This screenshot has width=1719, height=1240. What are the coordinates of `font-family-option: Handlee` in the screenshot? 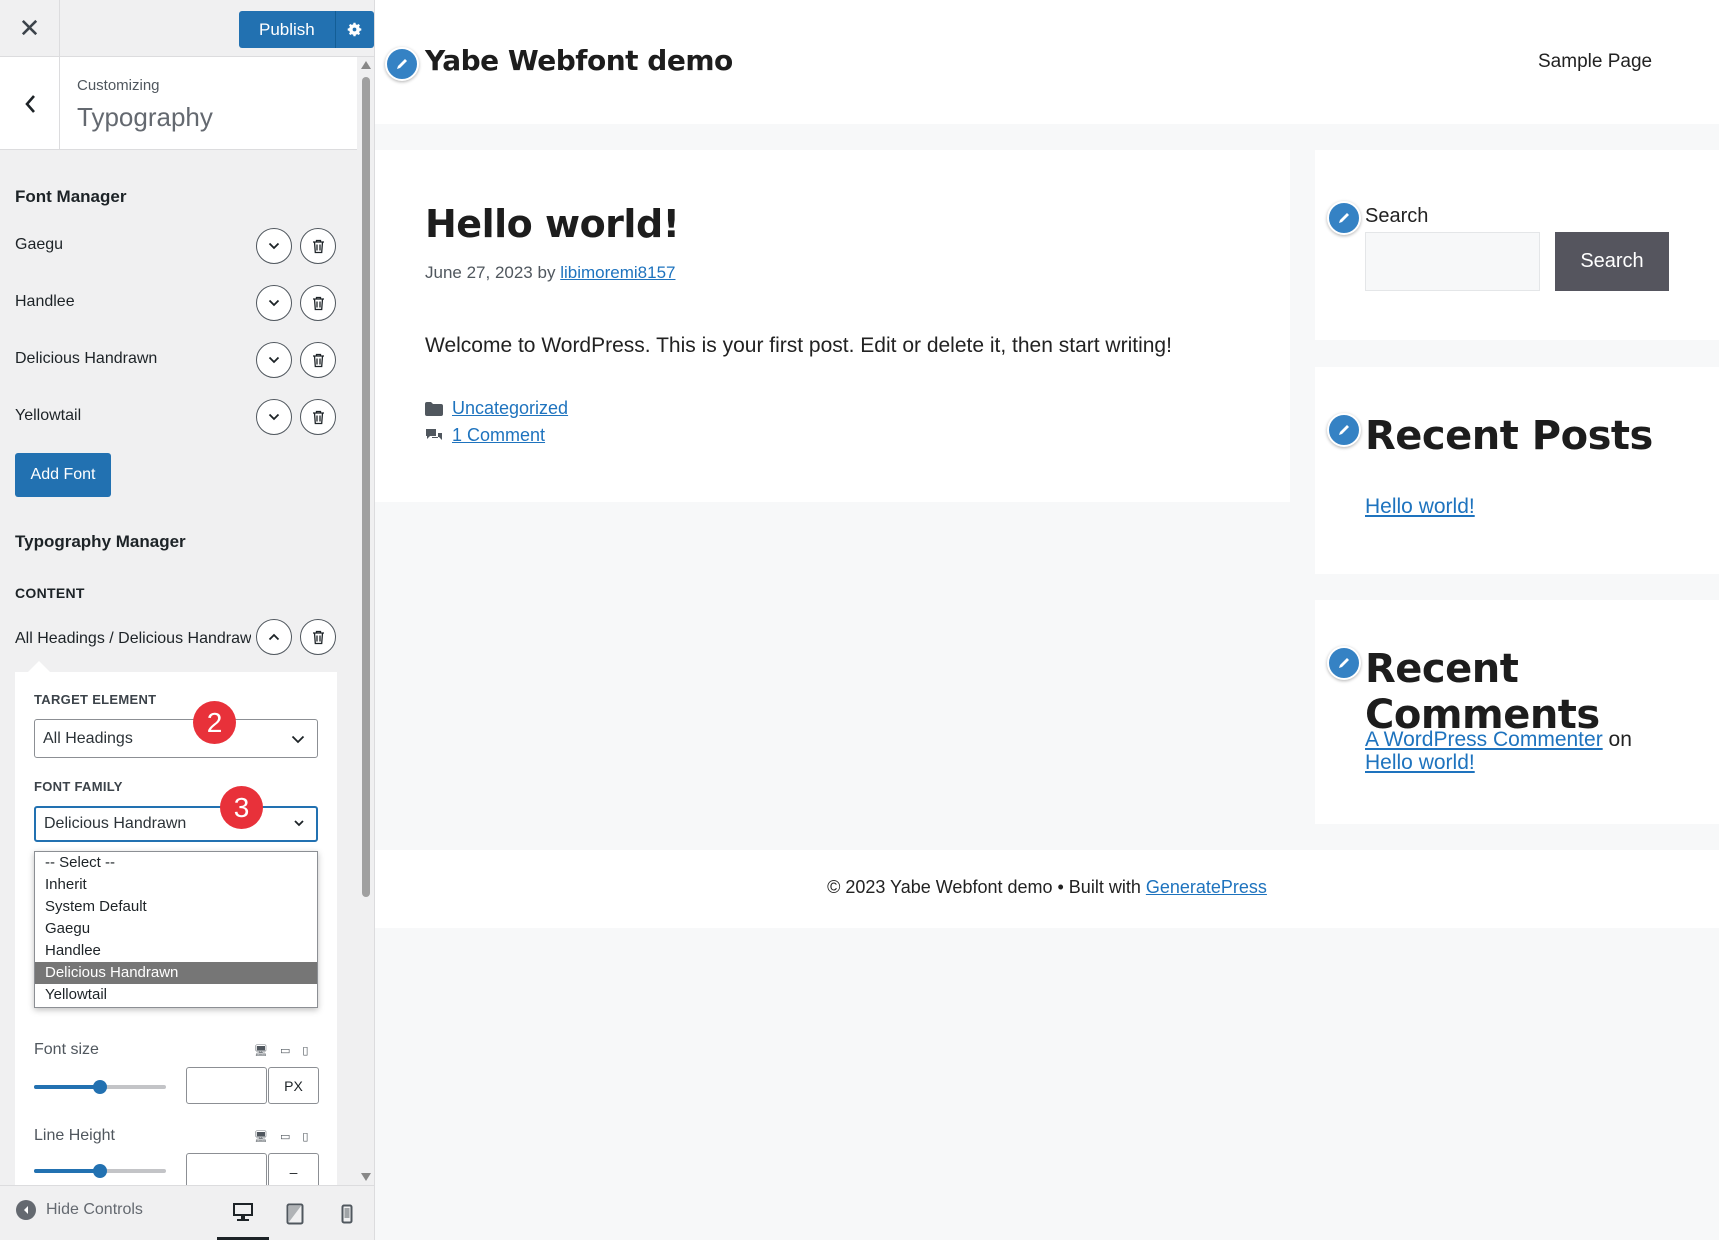 It's located at (176, 951).